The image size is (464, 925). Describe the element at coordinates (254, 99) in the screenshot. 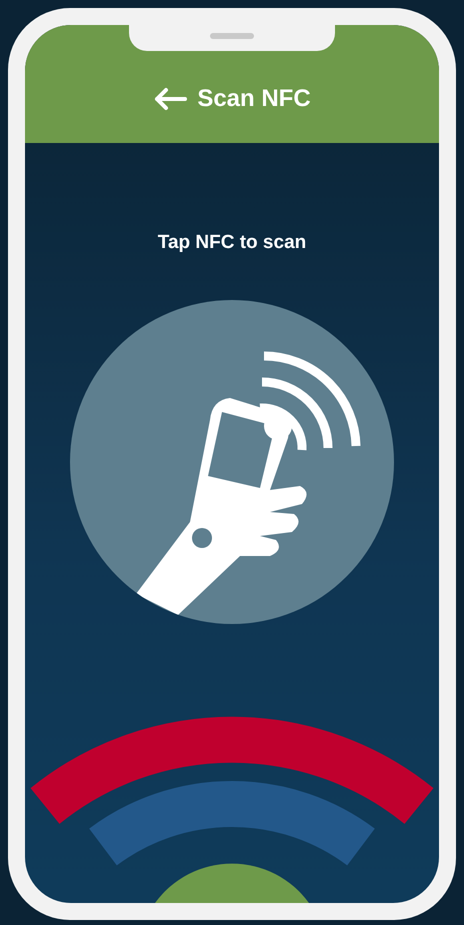

I see `screen-title: Scan NFC` at that location.